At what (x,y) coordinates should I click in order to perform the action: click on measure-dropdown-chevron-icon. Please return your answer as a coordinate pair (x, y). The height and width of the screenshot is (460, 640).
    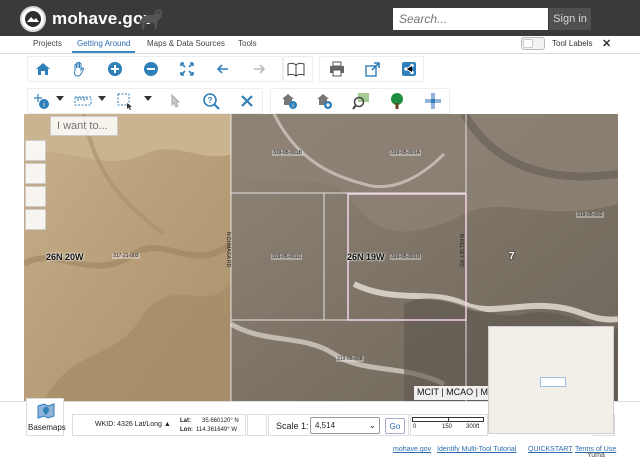
    Looking at the image, I should click on (102, 98).